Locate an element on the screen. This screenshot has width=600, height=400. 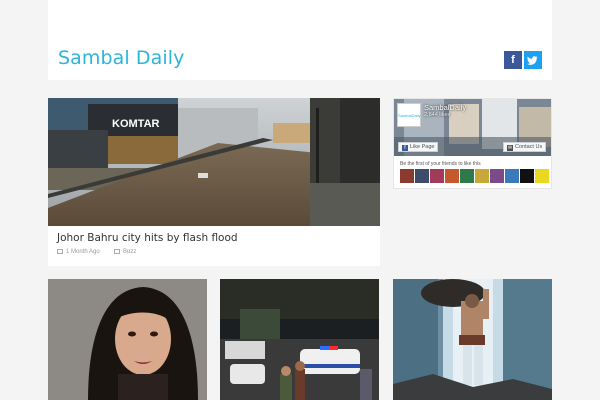
article-category: Buzz is located at coordinates (125, 252).